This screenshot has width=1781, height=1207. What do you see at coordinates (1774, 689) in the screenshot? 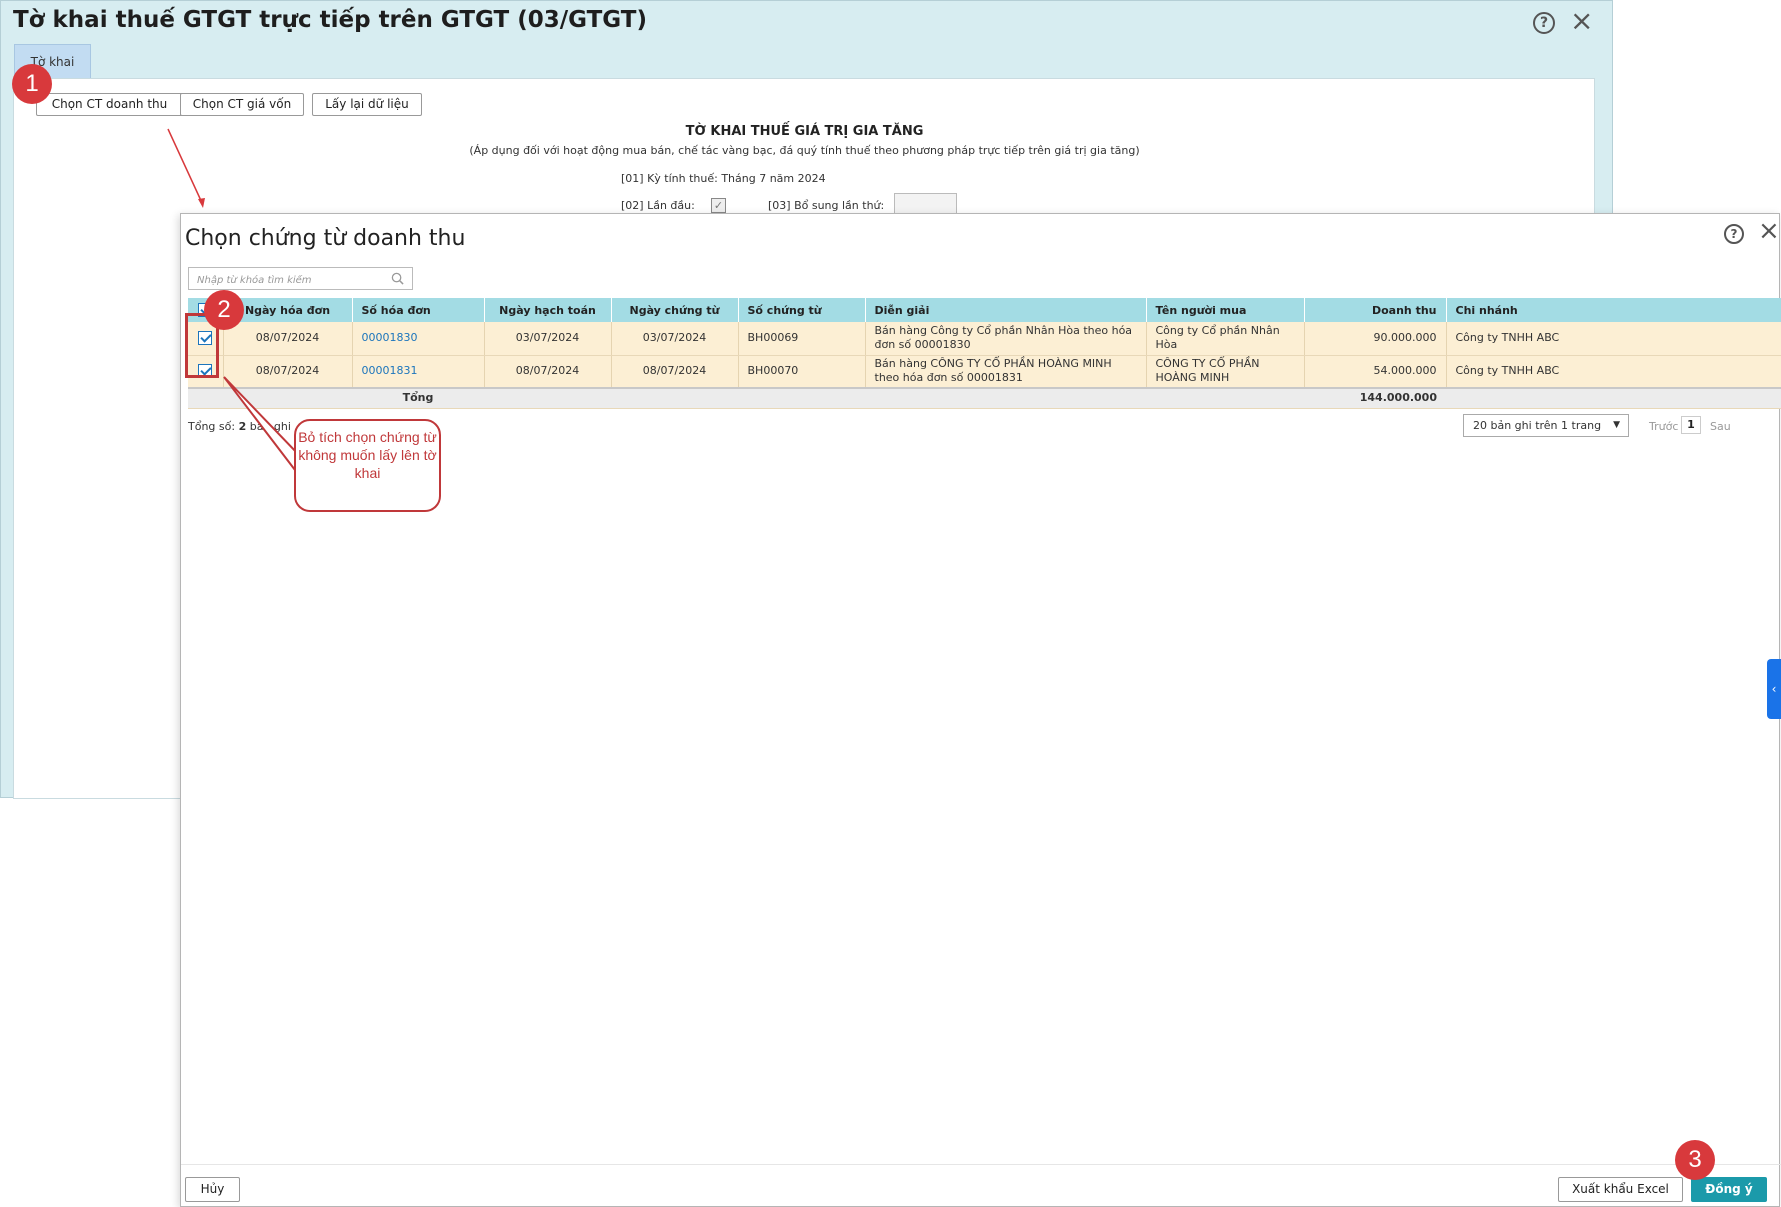
I see `side-panel-toggle: ‹` at bounding box center [1774, 689].